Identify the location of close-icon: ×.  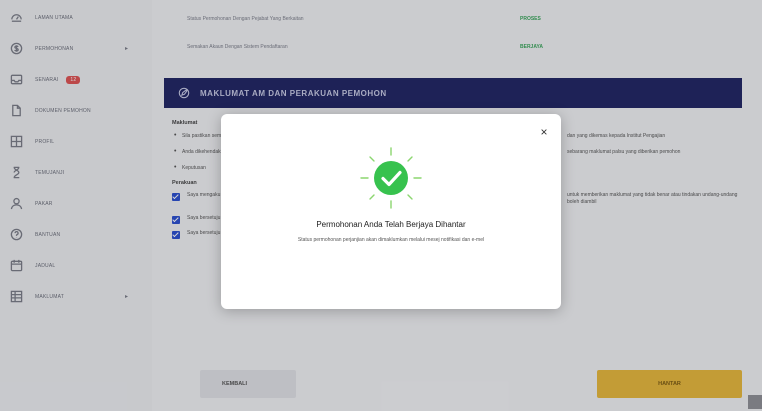
(544, 132).